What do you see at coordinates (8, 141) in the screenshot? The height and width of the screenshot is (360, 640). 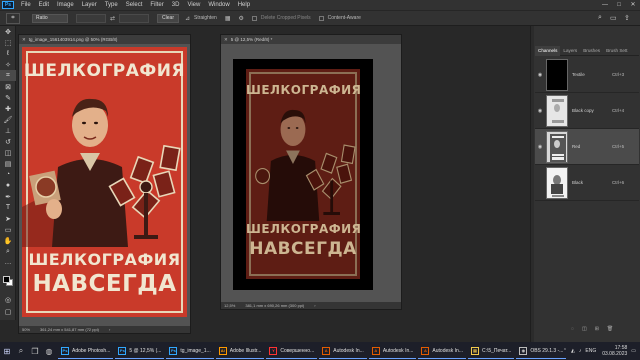 I see `history-brush-tool-icon: ↺` at bounding box center [8, 141].